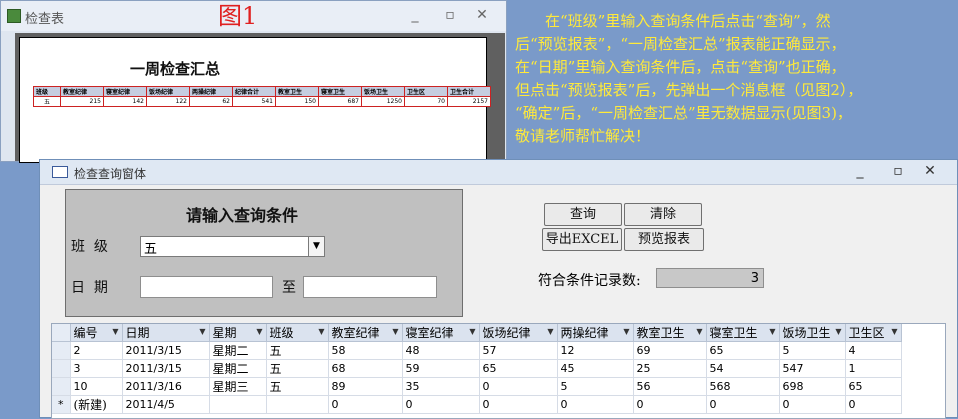 The width and height of the screenshot is (958, 419). I want to click on column-header: 两操纪律 ▼, so click(595, 333).